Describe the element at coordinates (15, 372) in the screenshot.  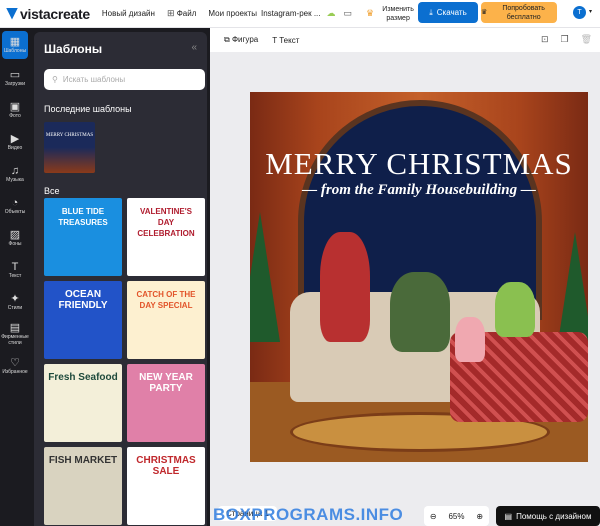
I see `sidebar-item-label: Избранное` at that location.